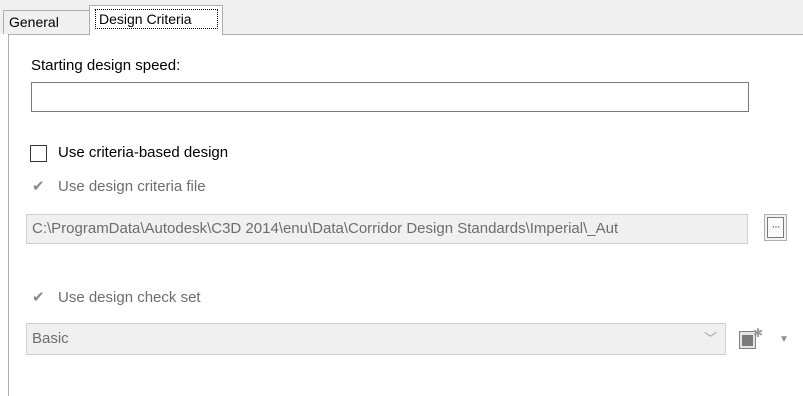 The width and height of the screenshot is (803, 396). Describe the element at coordinates (106, 65) in the screenshot. I see `starting-speed-label: Starting design speed:` at that location.